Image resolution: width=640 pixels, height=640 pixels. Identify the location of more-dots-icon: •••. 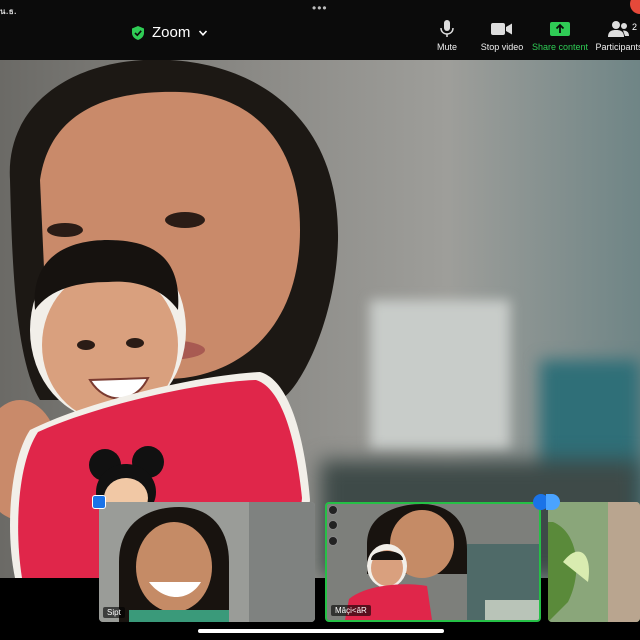
(320, 8).